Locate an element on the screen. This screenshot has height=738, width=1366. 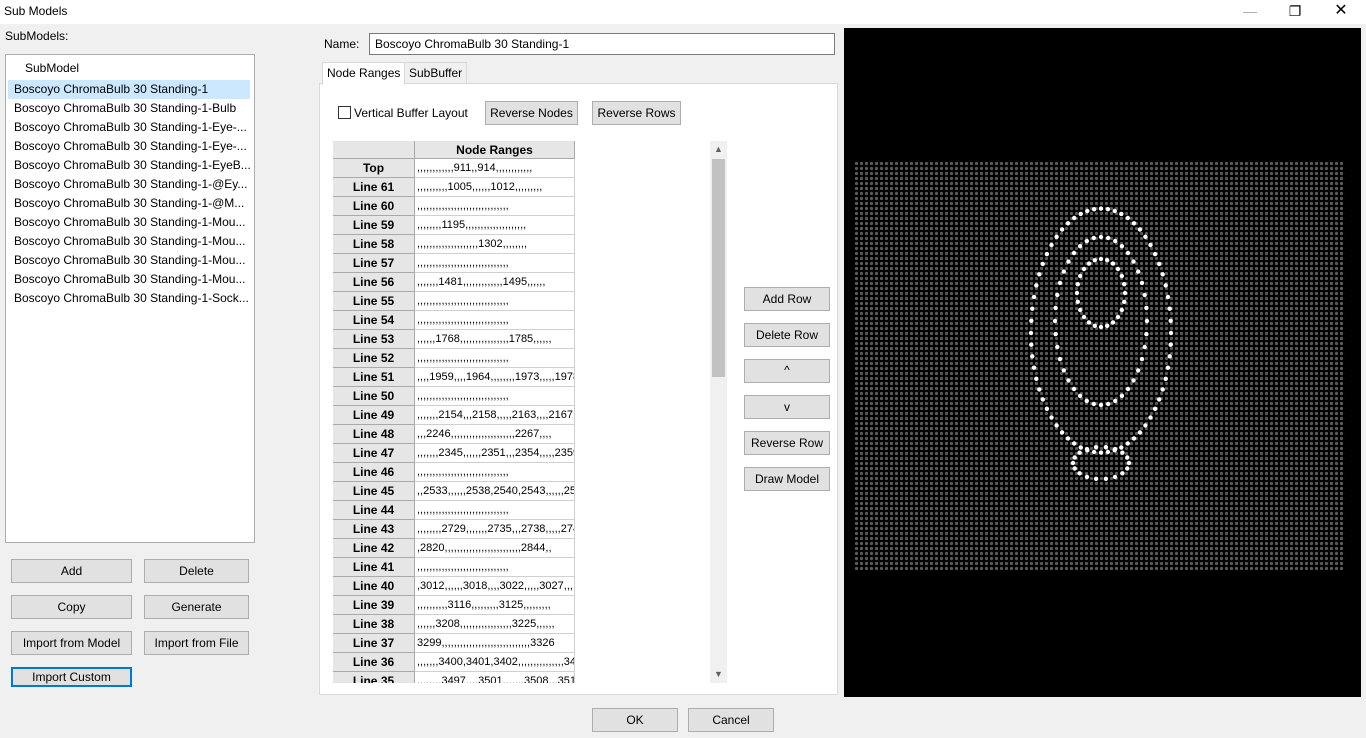
import-custom-button: Import Custom is located at coordinates (71, 677).